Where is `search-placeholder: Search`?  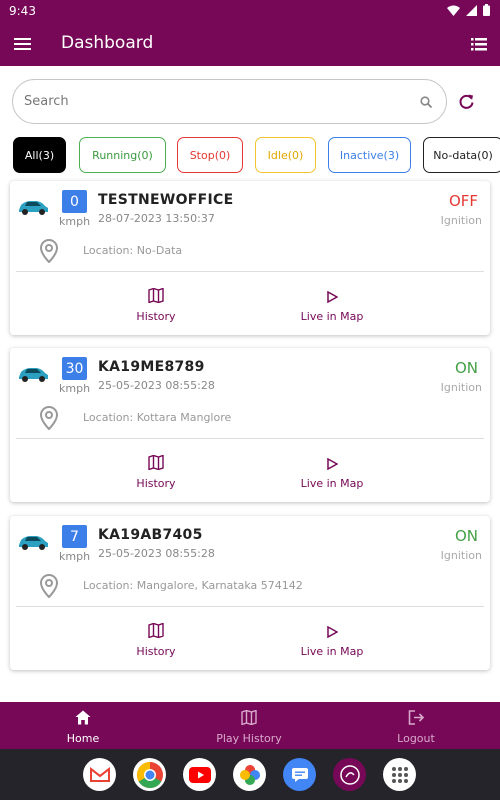 search-placeholder: Search is located at coordinates (46, 101).